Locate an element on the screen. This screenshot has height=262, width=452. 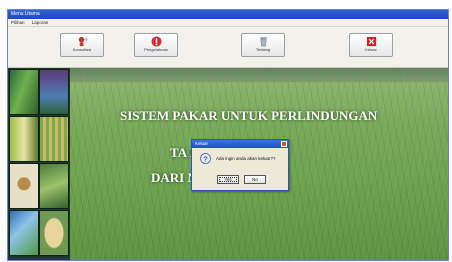
rice-stems-image is located at coordinates (54, 139).